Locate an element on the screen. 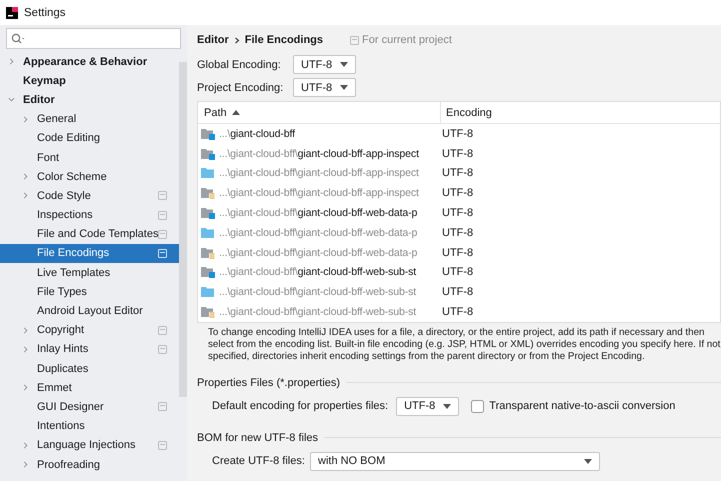  settings-tree-item: GUI Designer is located at coordinates (90, 407).